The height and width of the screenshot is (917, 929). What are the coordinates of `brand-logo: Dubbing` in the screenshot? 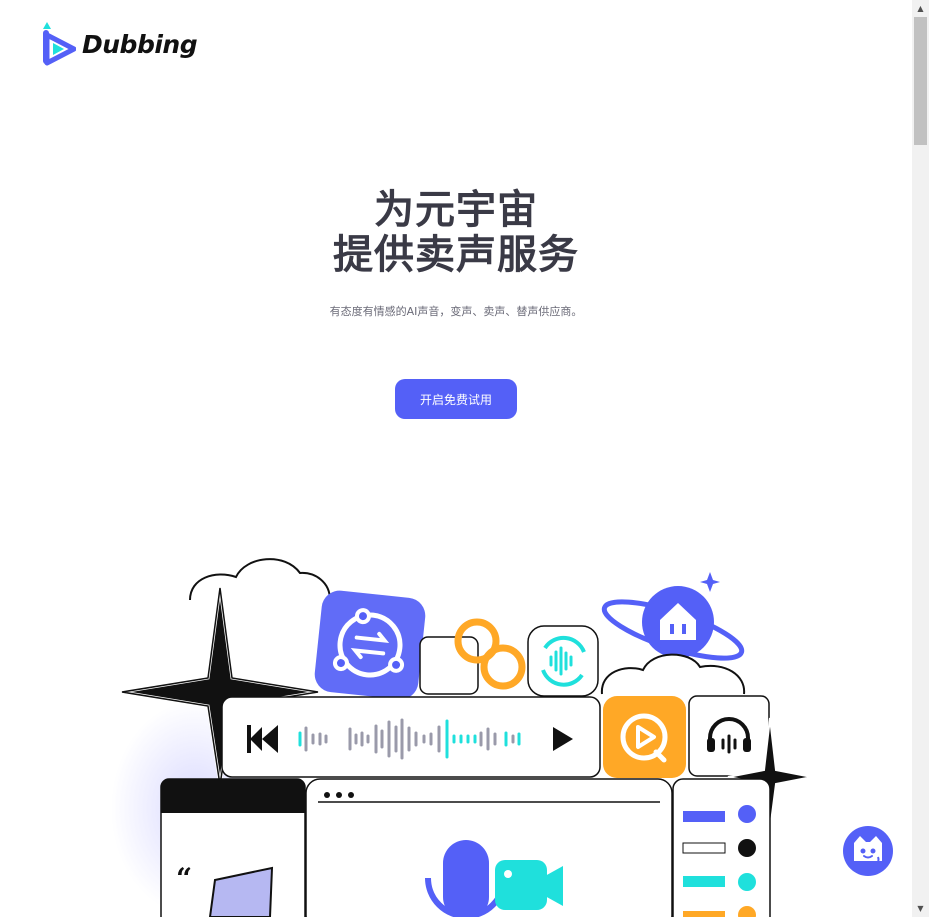 It's located at (119, 44).